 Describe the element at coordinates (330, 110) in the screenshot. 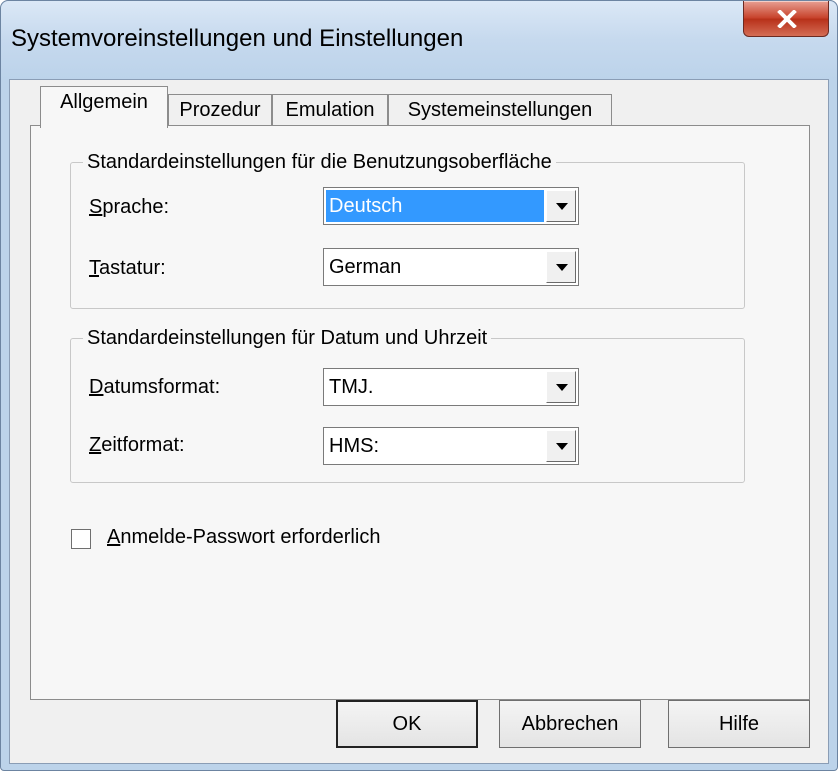

I see `tab-emulation: Emulation` at that location.